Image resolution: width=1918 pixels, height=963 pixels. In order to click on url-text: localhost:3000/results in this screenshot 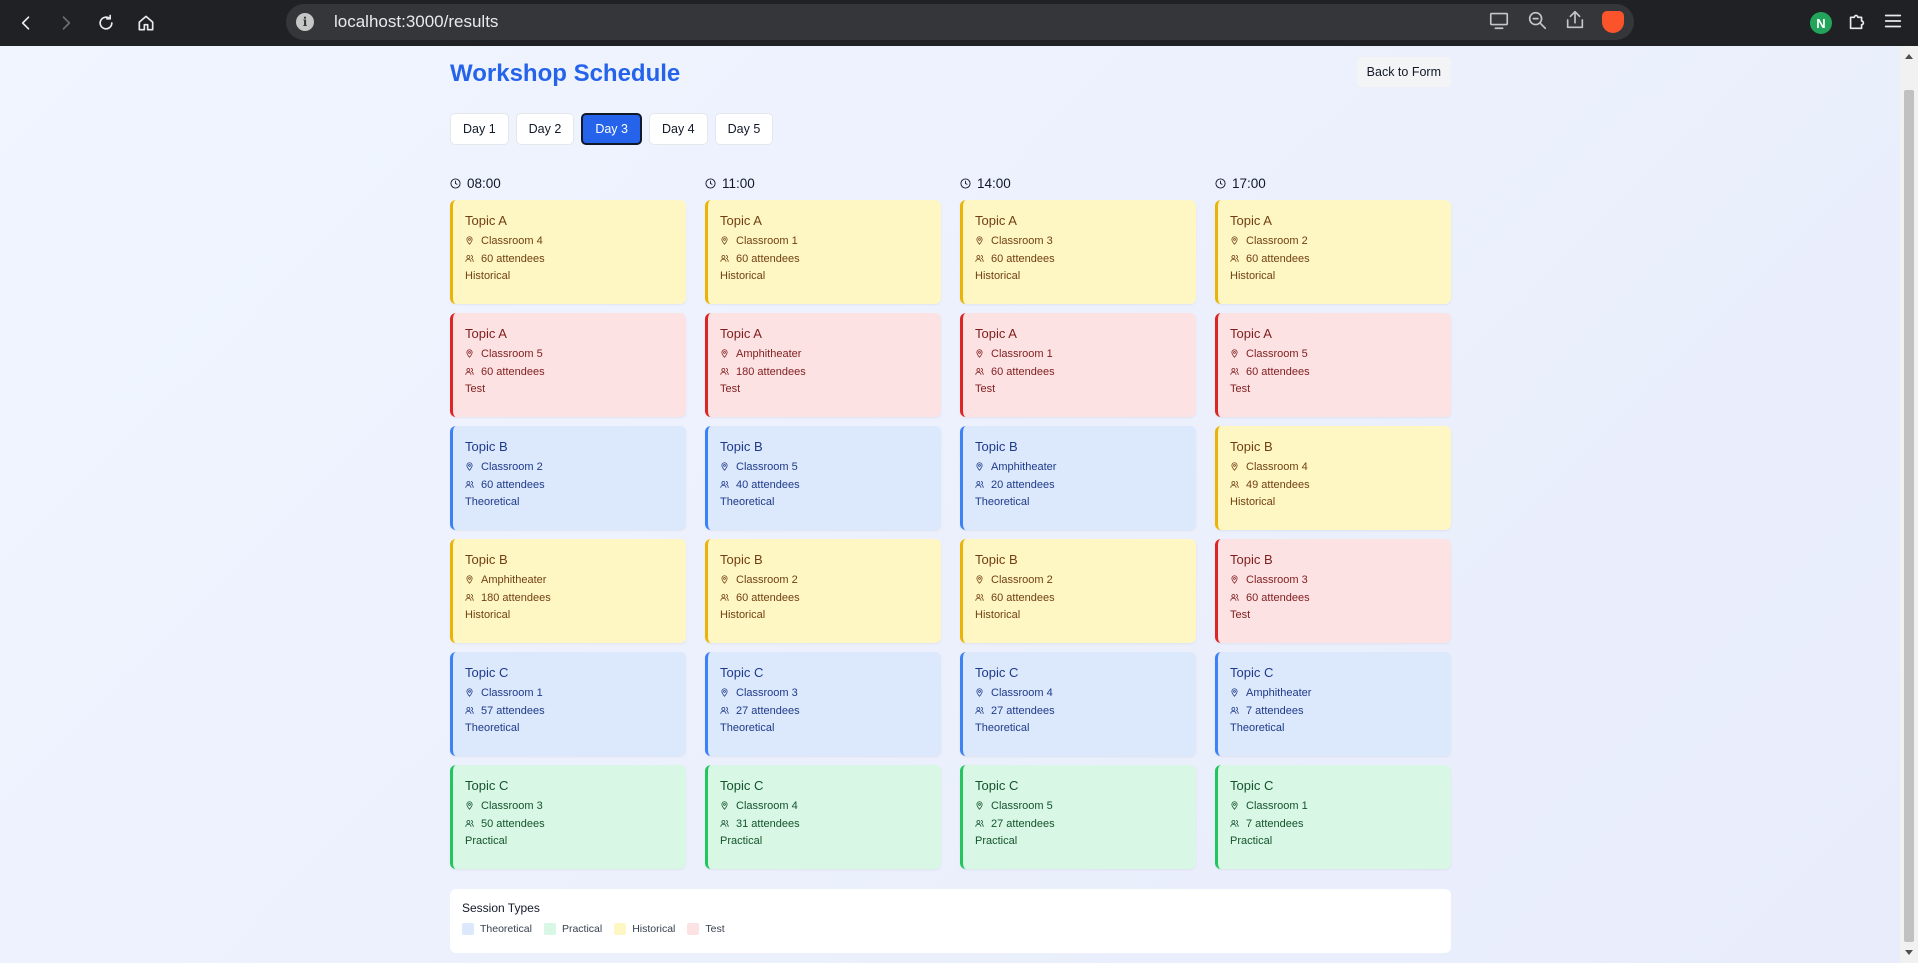, I will do `click(416, 22)`.